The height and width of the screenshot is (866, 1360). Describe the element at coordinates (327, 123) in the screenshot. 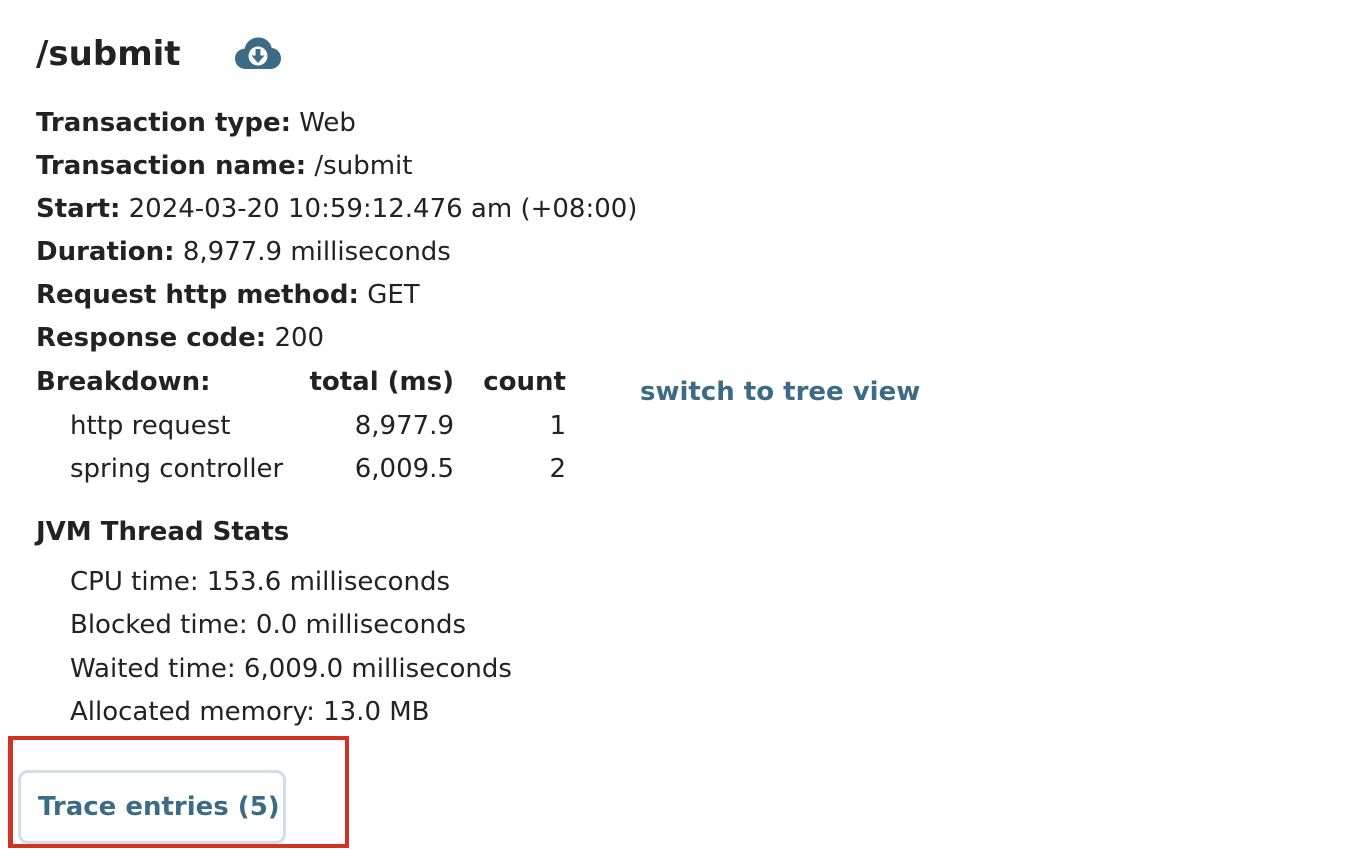

I see `detail-value: Web` at that location.